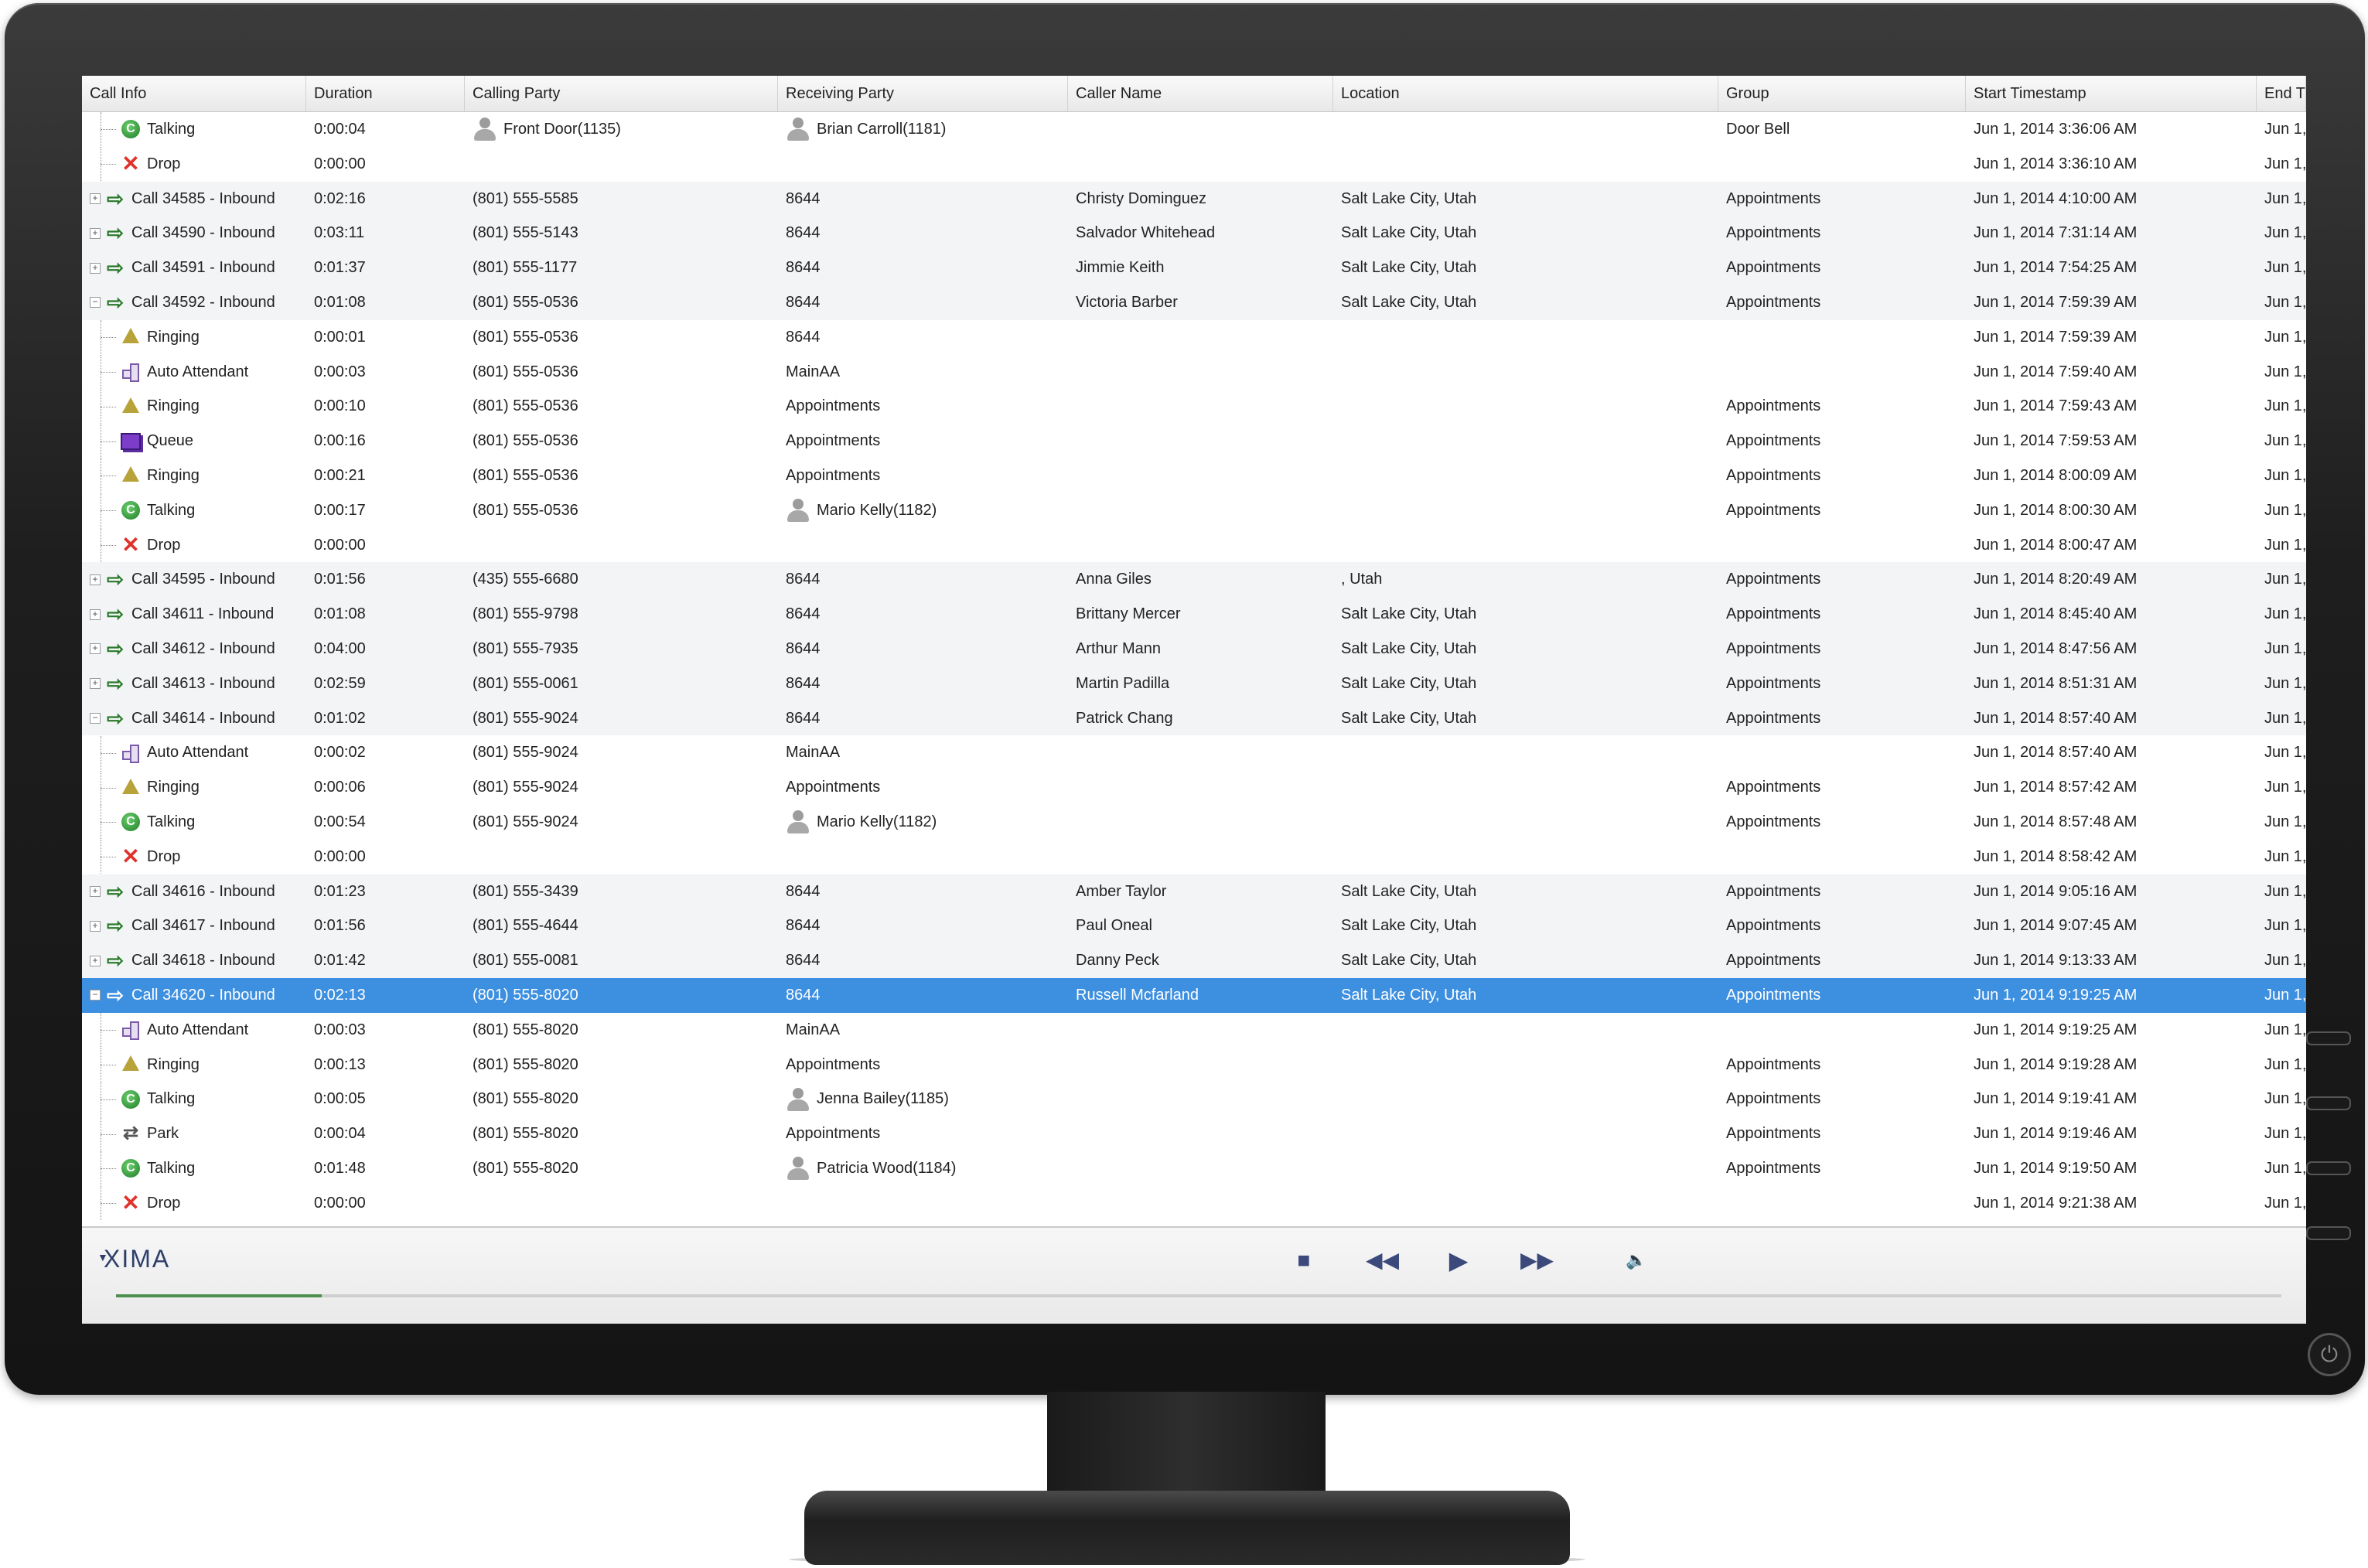 This screenshot has width=2368, height=1568. I want to click on start-timestamp-text: Jun 1, 2014 8:47:56 AM, so click(2056, 648).